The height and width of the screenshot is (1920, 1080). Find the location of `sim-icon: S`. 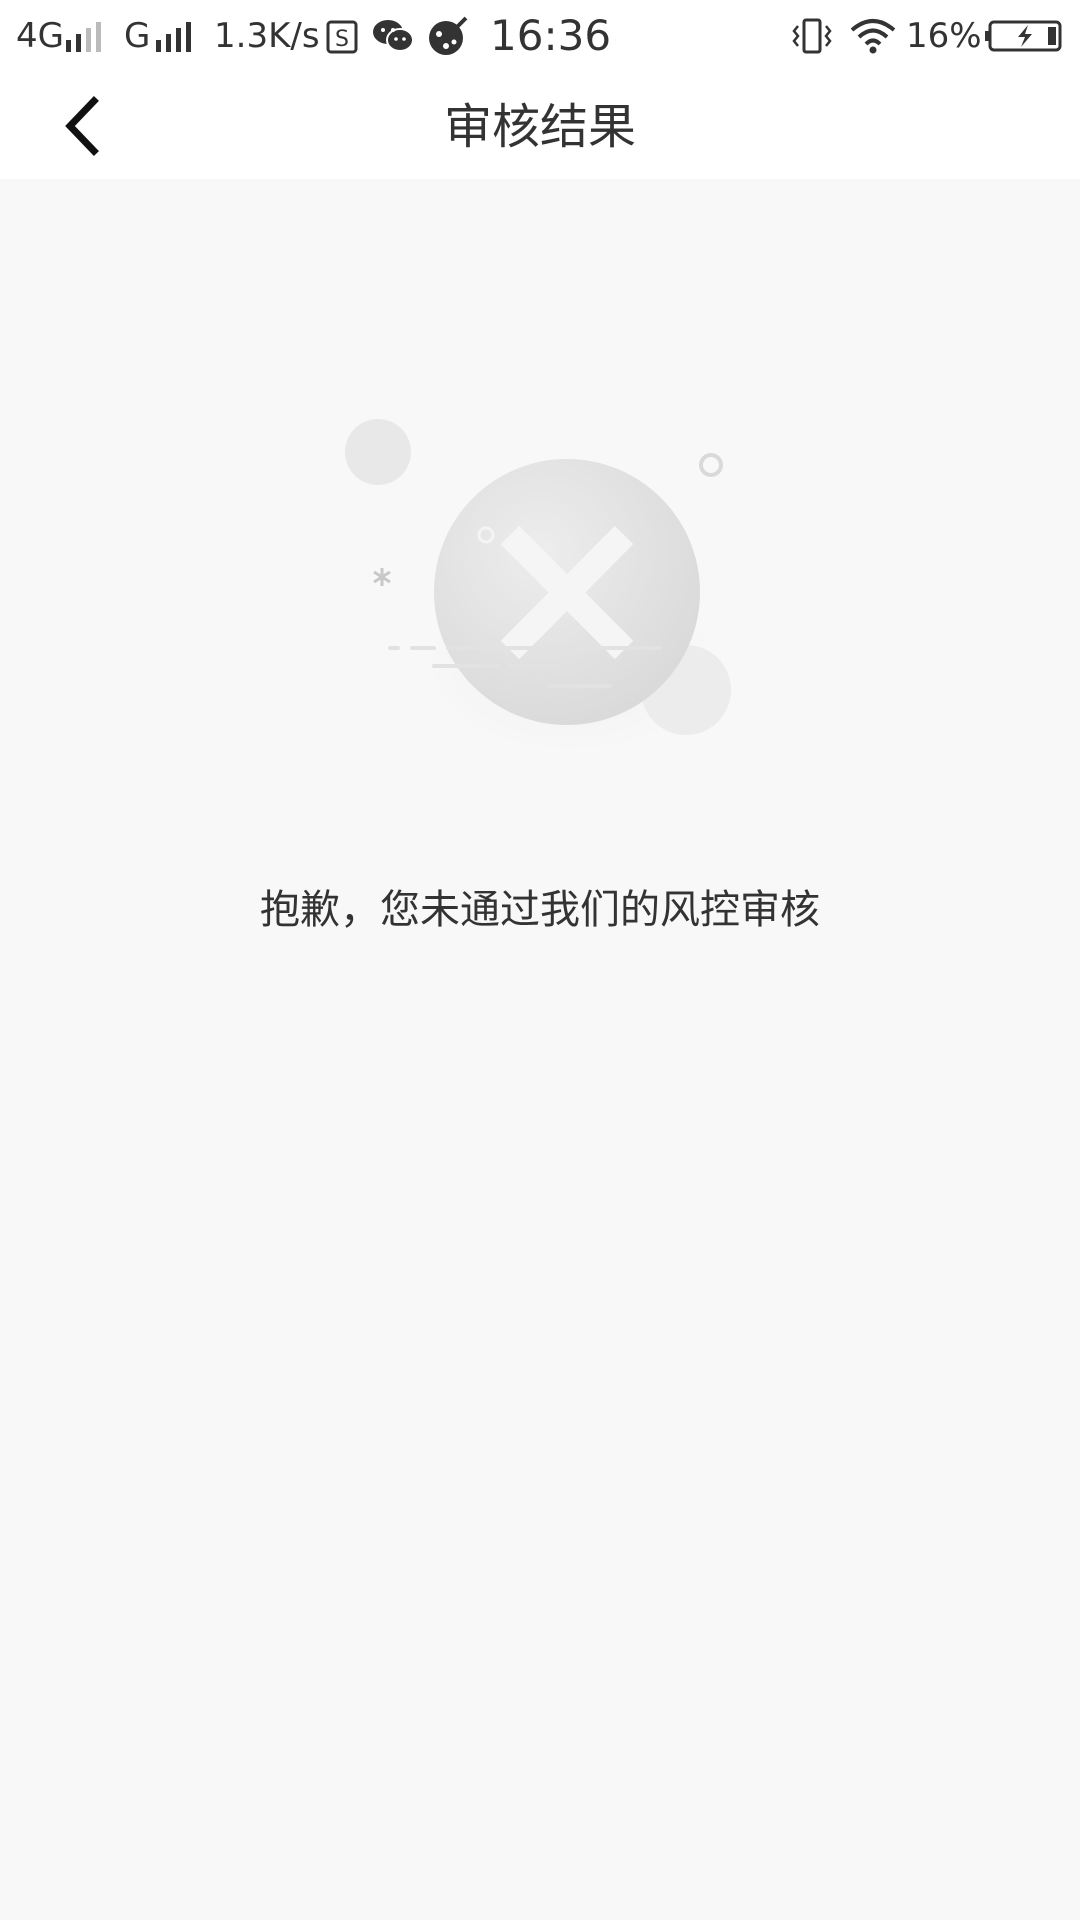

sim-icon: S is located at coordinates (342, 37).